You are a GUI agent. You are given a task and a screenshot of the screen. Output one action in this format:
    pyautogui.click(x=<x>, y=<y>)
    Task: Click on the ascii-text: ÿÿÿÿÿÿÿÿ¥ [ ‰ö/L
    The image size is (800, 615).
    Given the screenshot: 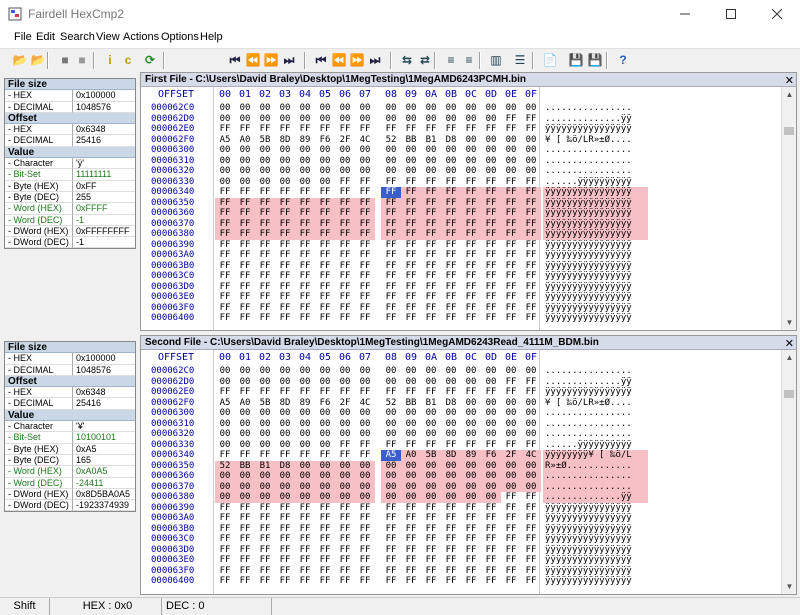 What is the action you would take?
    pyautogui.click(x=595, y=455)
    